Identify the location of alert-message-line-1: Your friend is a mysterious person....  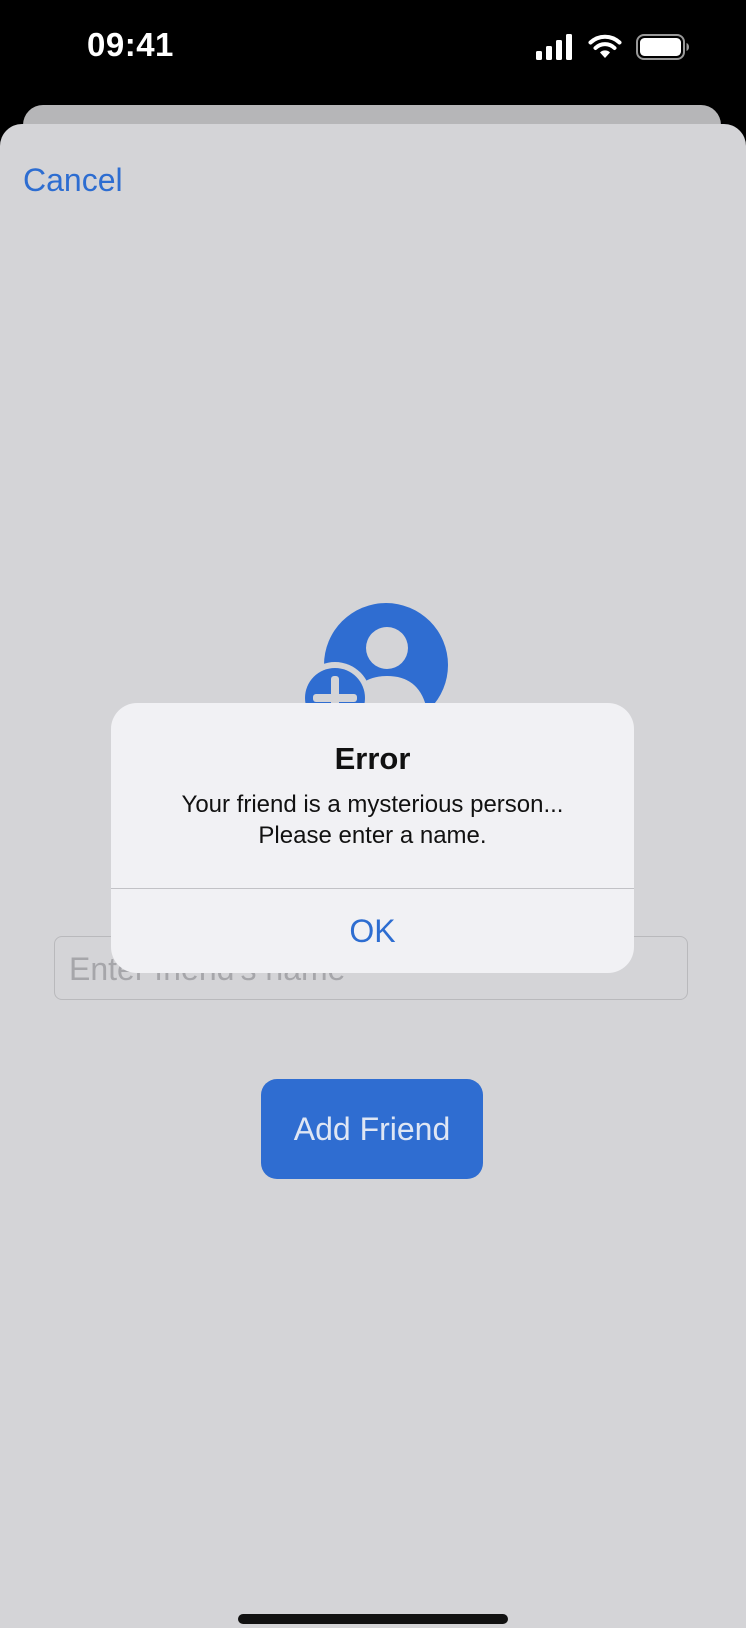
(372, 804).